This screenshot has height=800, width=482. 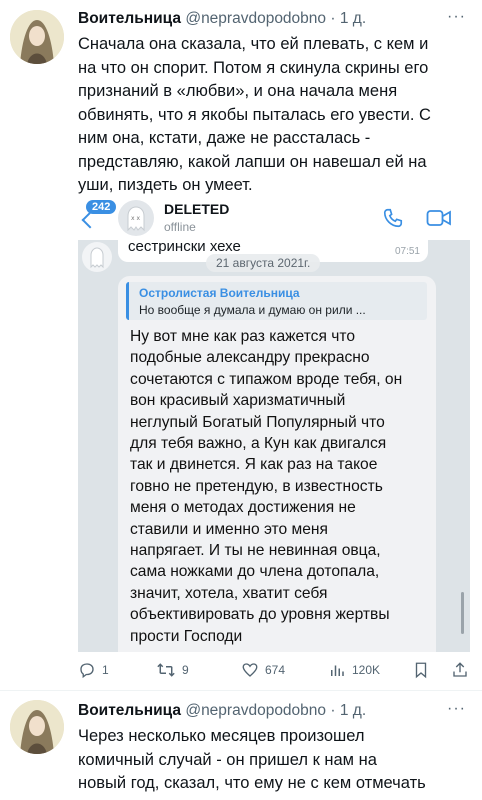 I want to click on views-count: 120K, so click(x=366, y=670).